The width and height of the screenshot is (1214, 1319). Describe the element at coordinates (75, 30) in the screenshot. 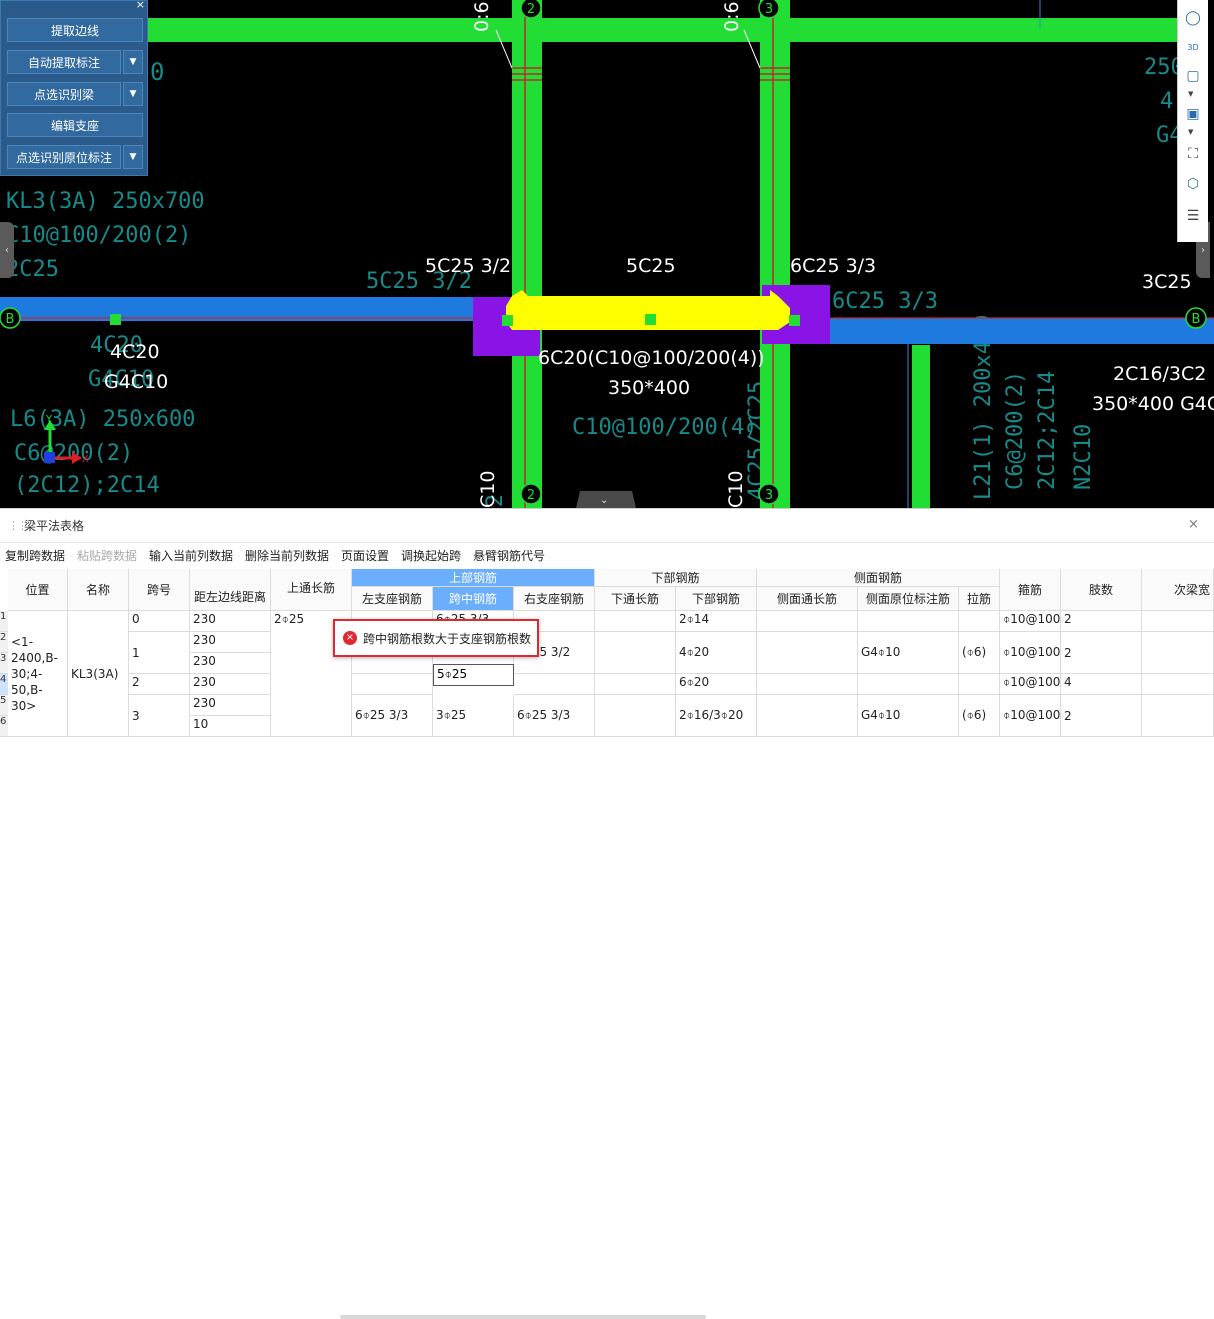

I see `extract-edge-button: 提取边线` at that location.